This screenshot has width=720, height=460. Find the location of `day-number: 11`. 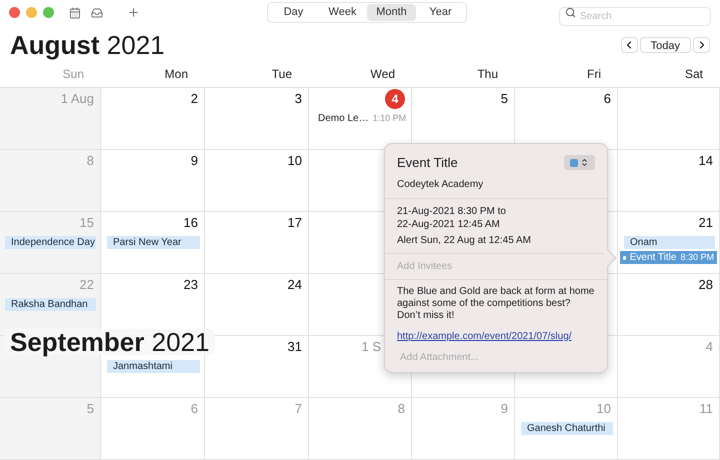

day-number: 11 is located at coordinates (706, 409).